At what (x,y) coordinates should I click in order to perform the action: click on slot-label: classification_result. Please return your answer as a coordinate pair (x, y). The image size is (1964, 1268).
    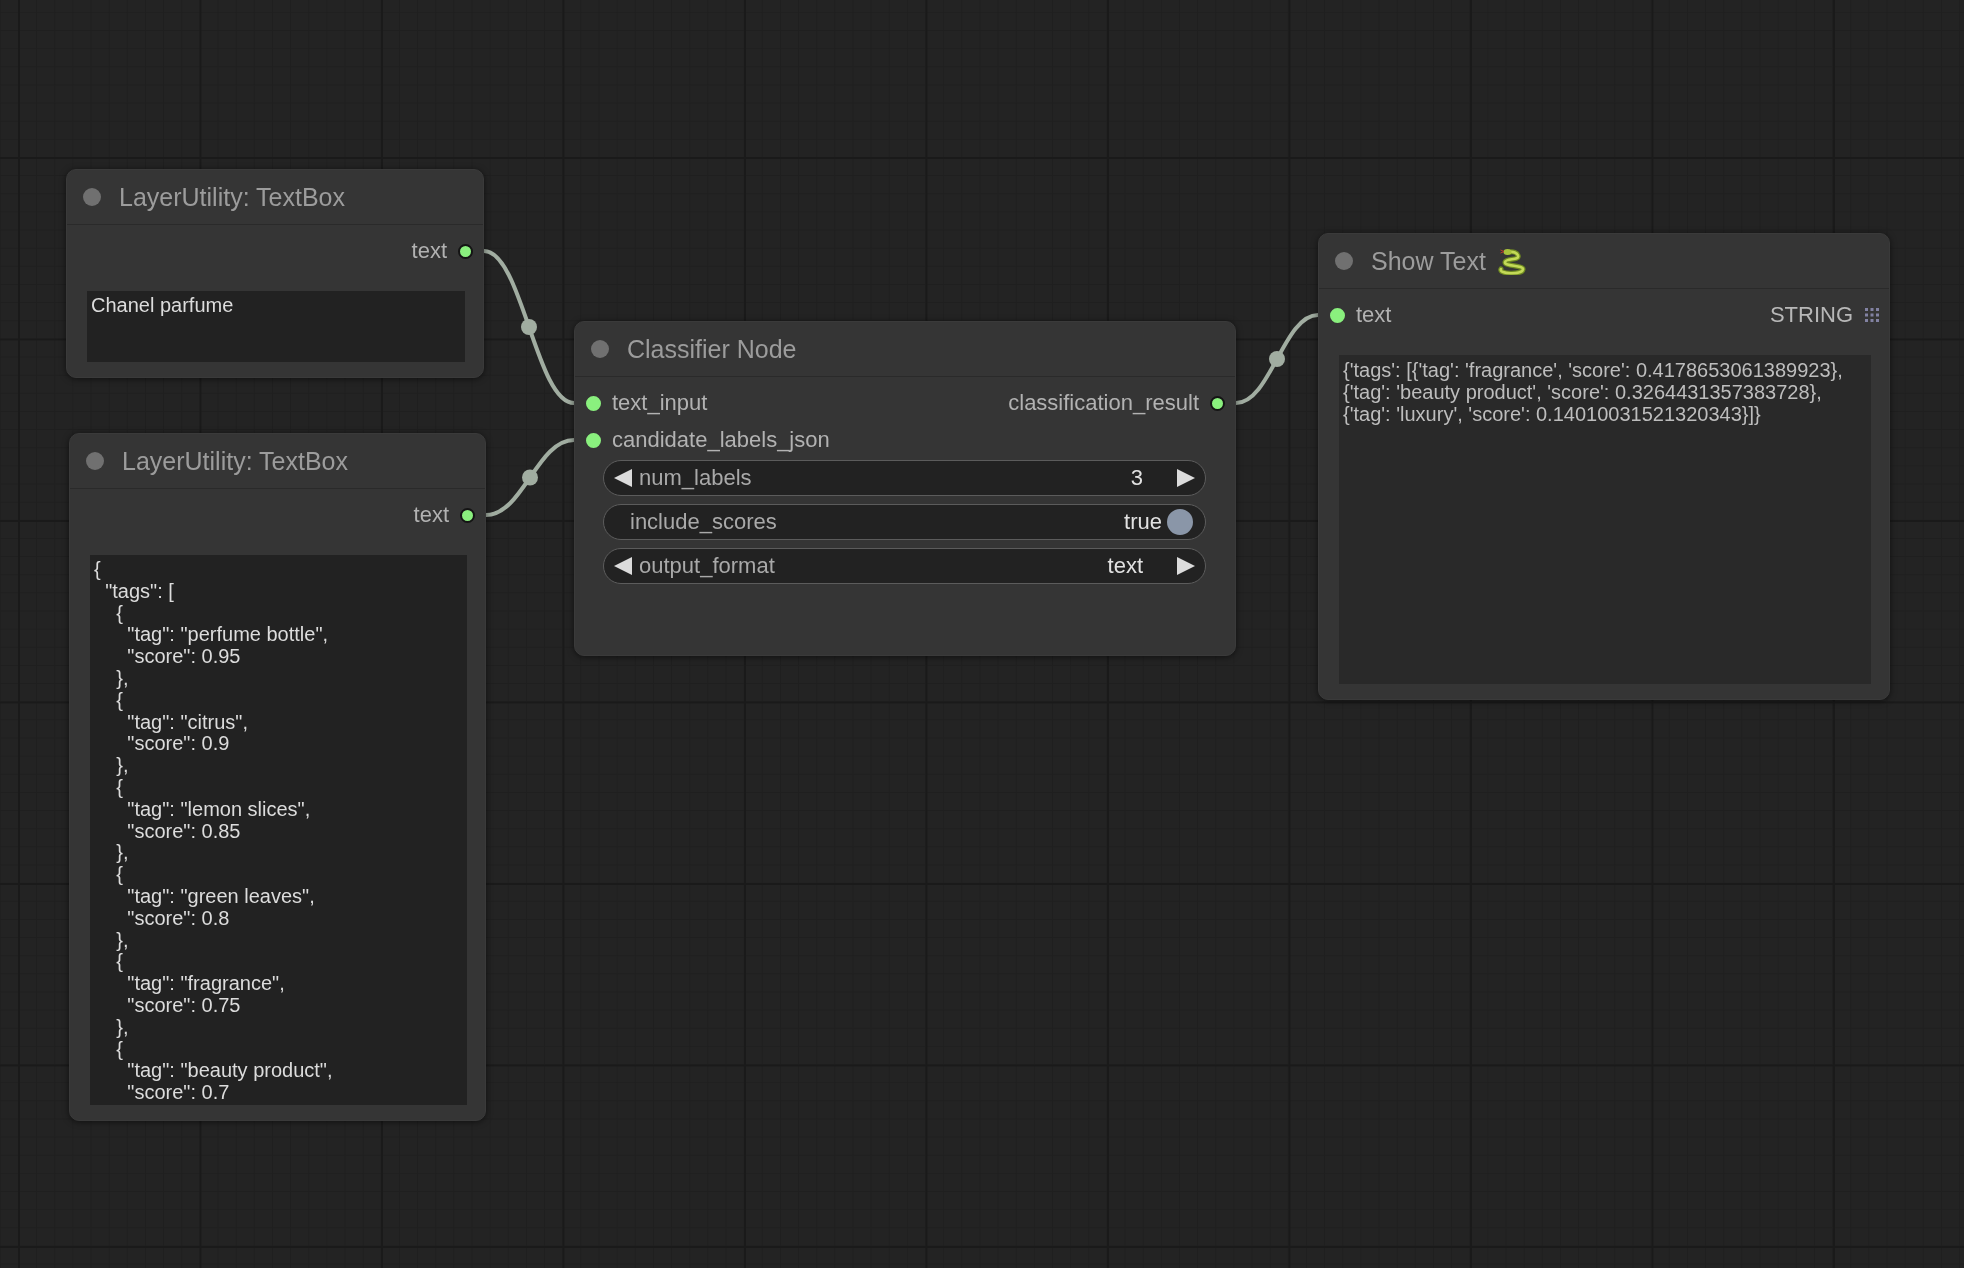
    Looking at the image, I should click on (1103, 403).